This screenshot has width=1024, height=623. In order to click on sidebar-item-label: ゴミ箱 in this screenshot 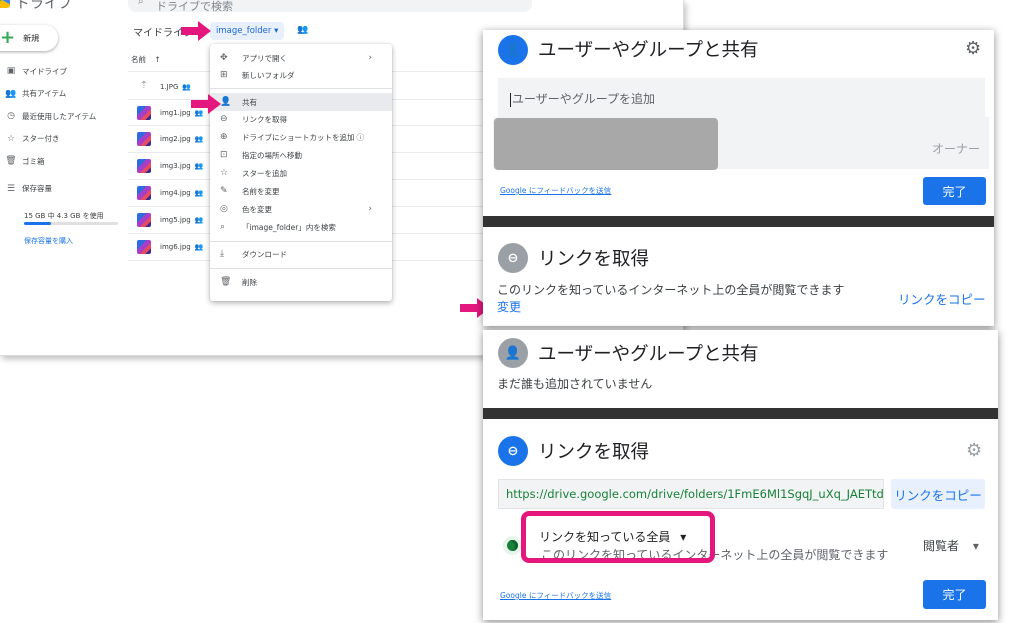, I will do `click(33, 161)`.